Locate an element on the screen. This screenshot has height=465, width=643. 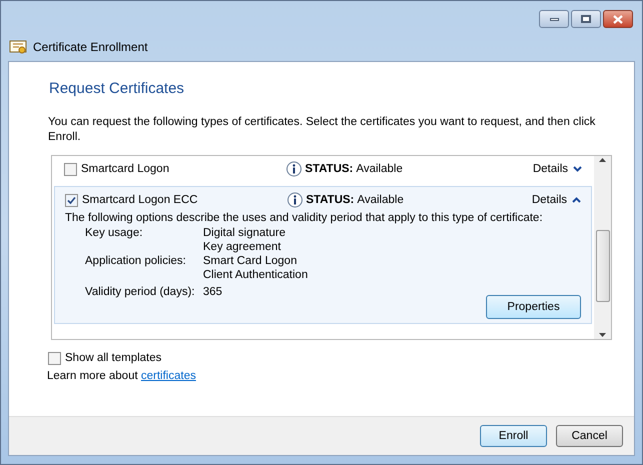
property-value: Digital signature is located at coordinates (244, 233).